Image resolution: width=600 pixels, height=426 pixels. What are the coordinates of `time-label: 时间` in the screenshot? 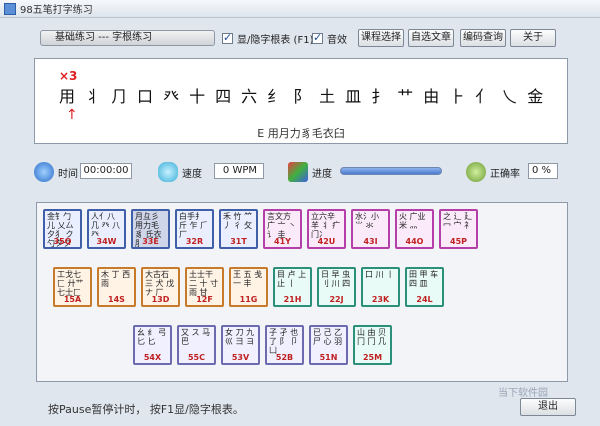 It's located at (68, 174).